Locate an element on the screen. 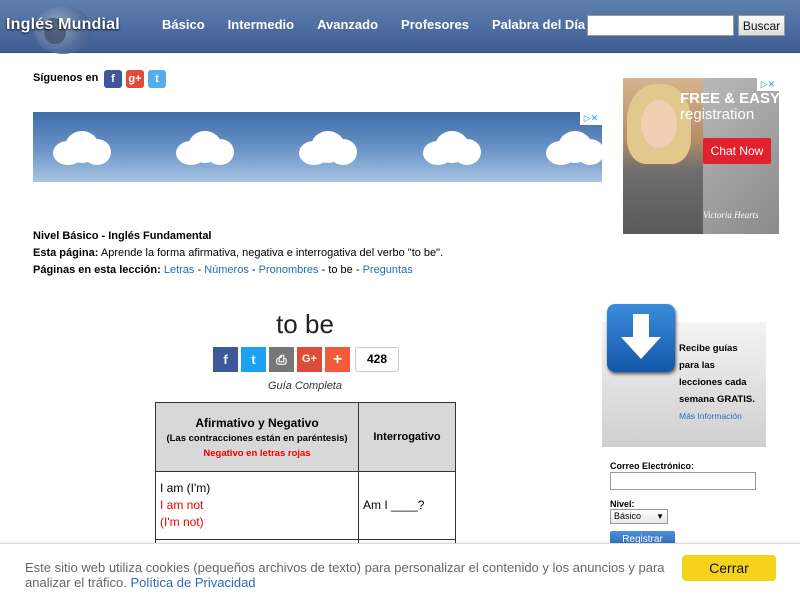 This screenshot has width=800, height=600. banner-ad: ▷✕ is located at coordinates (317, 147).